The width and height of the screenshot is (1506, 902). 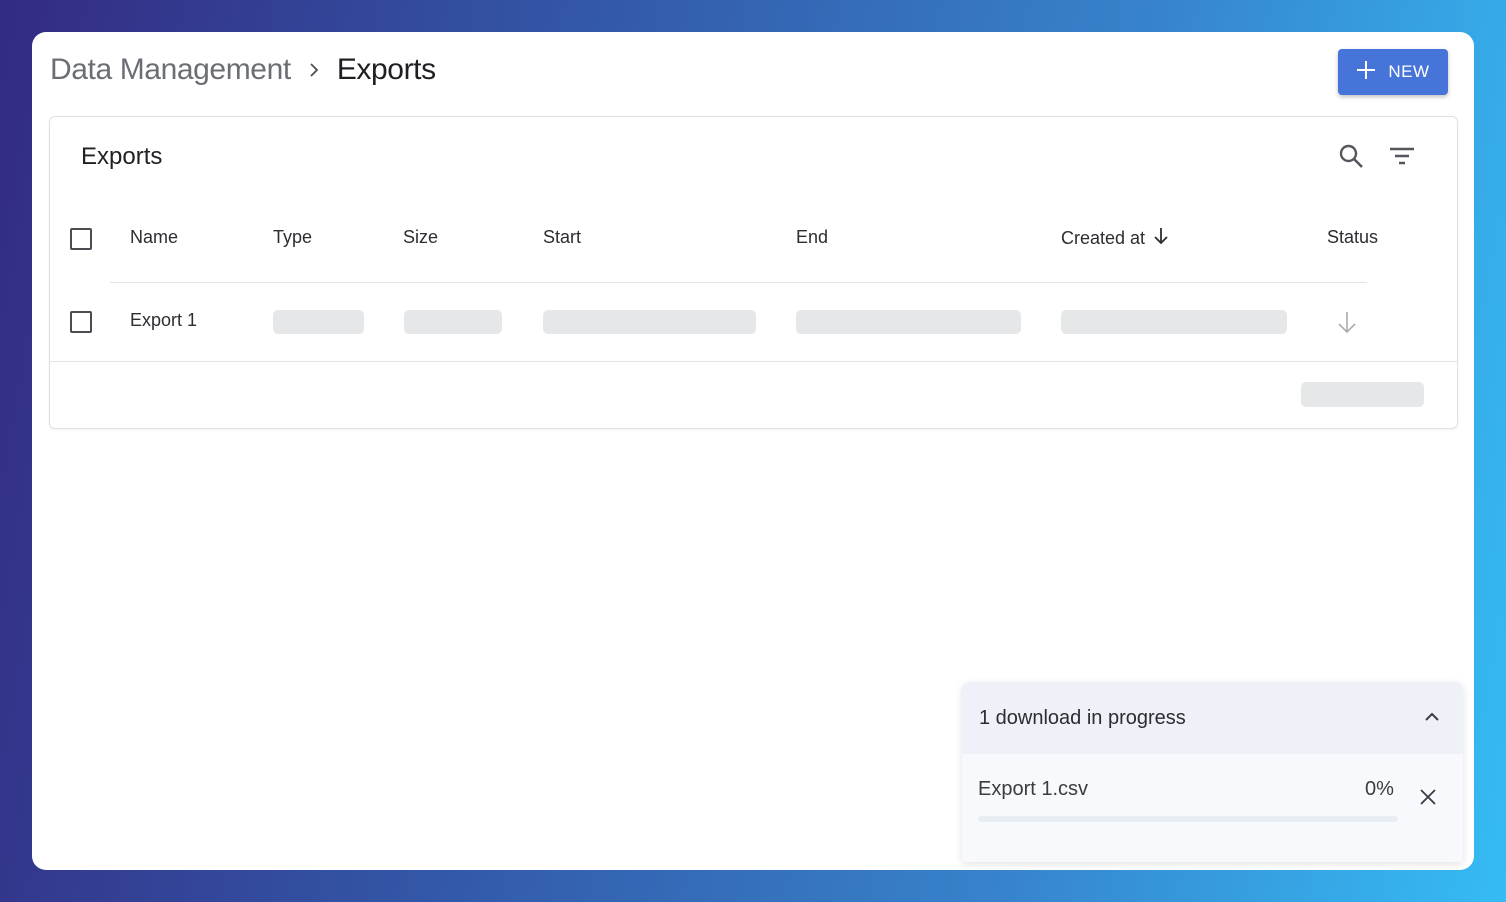 I want to click on row-checkbox, so click(x=81, y=322).